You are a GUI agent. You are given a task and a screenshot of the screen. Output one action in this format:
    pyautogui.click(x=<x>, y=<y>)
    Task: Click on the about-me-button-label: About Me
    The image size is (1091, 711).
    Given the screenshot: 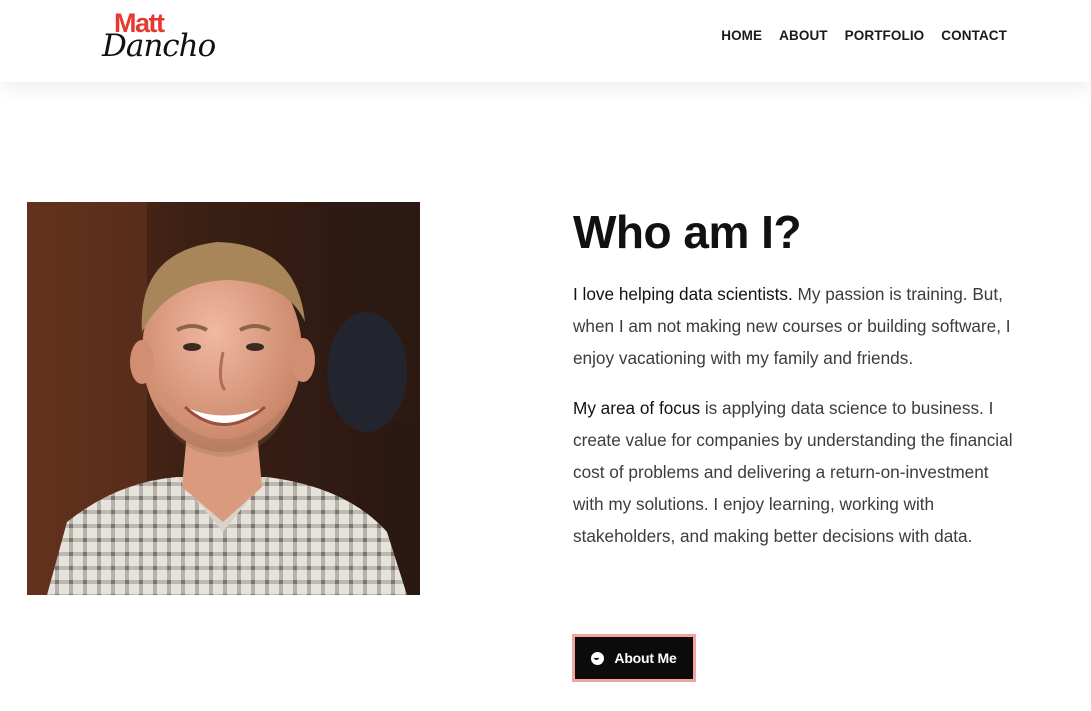 What is the action you would take?
    pyautogui.click(x=645, y=658)
    